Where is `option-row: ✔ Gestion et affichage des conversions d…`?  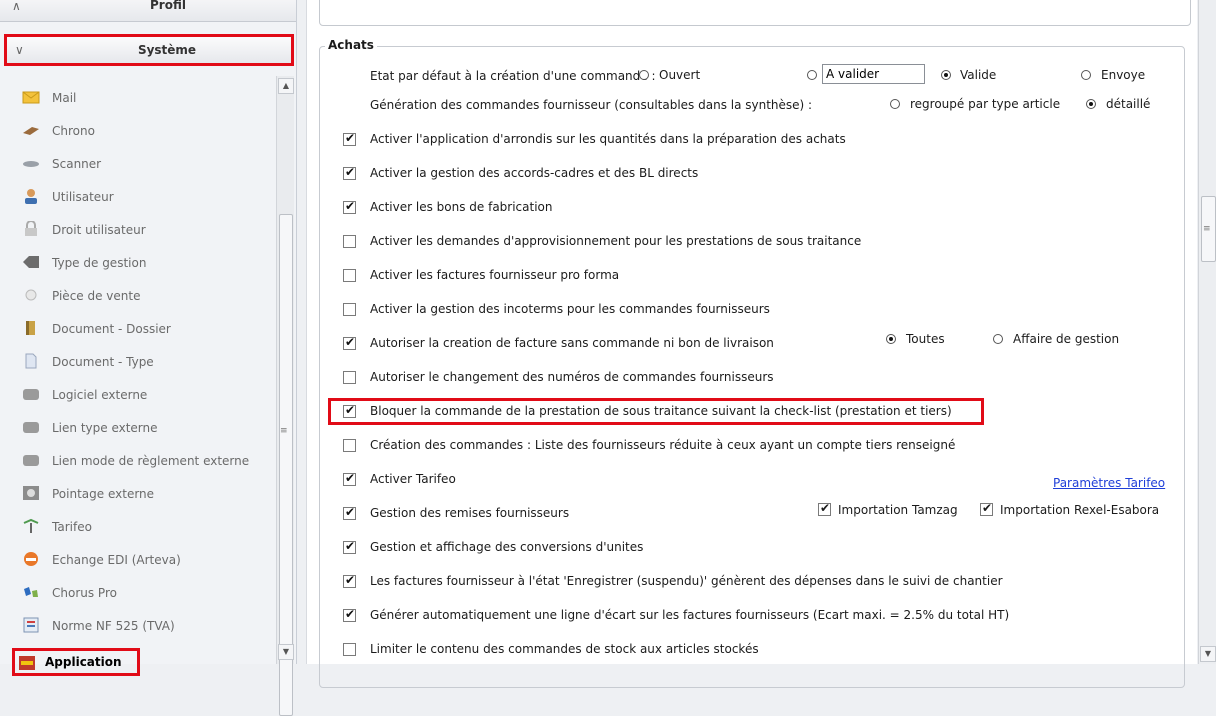
option-row: ✔ Gestion et affichage des conversions d… is located at coordinates (747, 549).